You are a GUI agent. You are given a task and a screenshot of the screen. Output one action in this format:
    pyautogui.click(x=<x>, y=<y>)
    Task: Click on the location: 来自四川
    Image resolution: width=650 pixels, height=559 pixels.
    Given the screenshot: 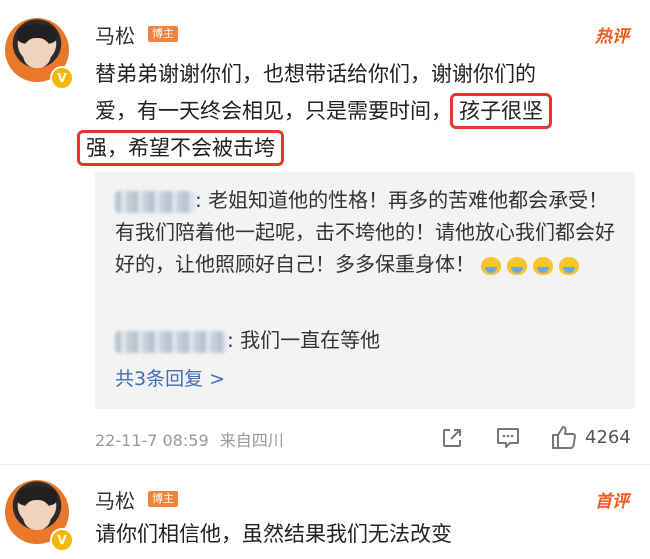 What is the action you would take?
    pyautogui.click(x=251, y=440)
    